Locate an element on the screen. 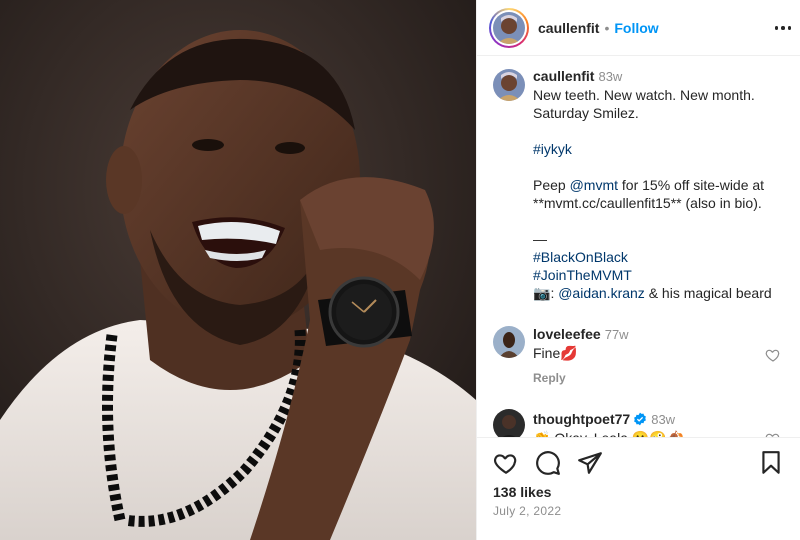 The height and width of the screenshot is (540, 800). mention-link: @aidan.kranz is located at coordinates (601, 293).